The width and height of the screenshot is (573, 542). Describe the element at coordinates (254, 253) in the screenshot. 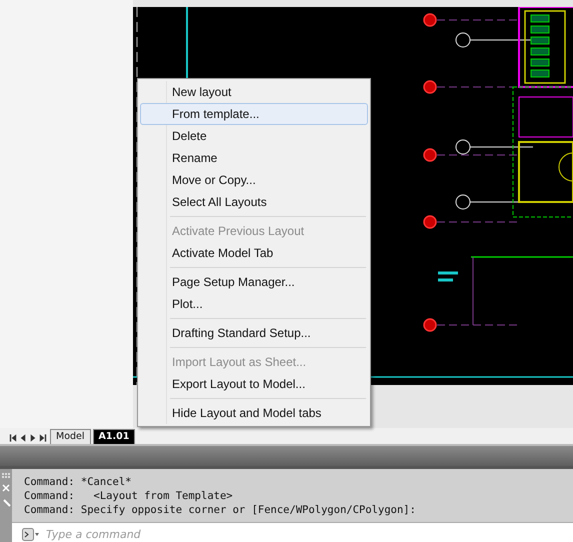

I see `menu-item: Activate Model Tab` at that location.